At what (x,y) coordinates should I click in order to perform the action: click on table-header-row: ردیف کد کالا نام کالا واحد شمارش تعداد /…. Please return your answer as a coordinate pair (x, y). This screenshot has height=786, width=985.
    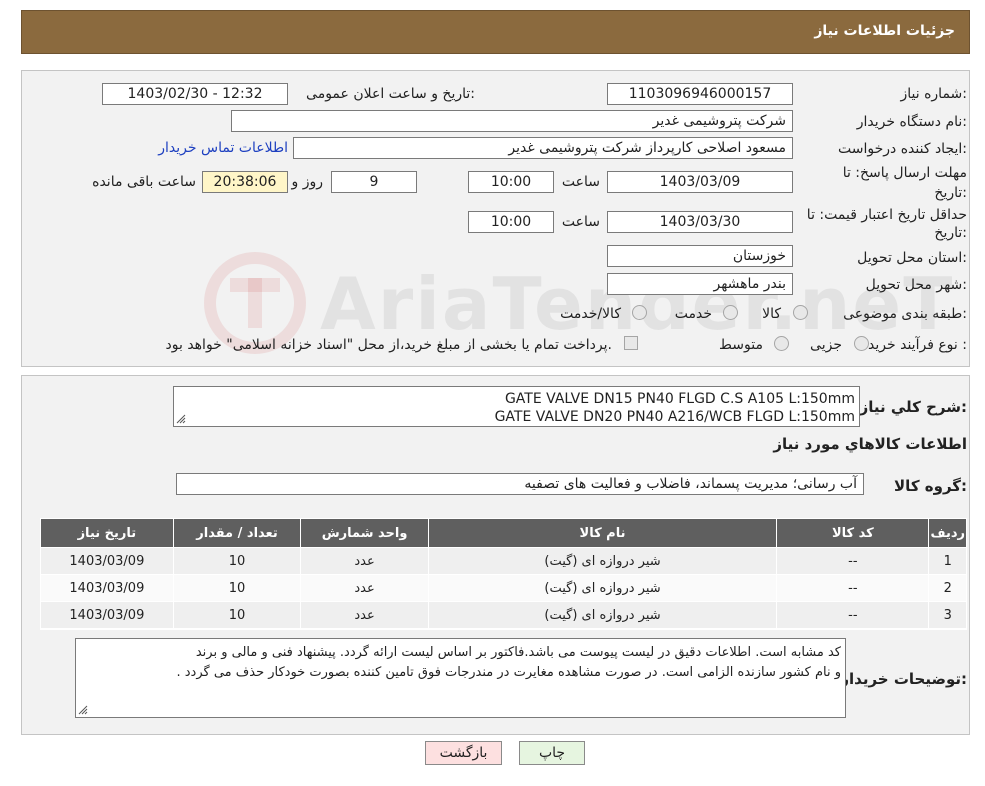
    Looking at the image, I should click on (503, 533).